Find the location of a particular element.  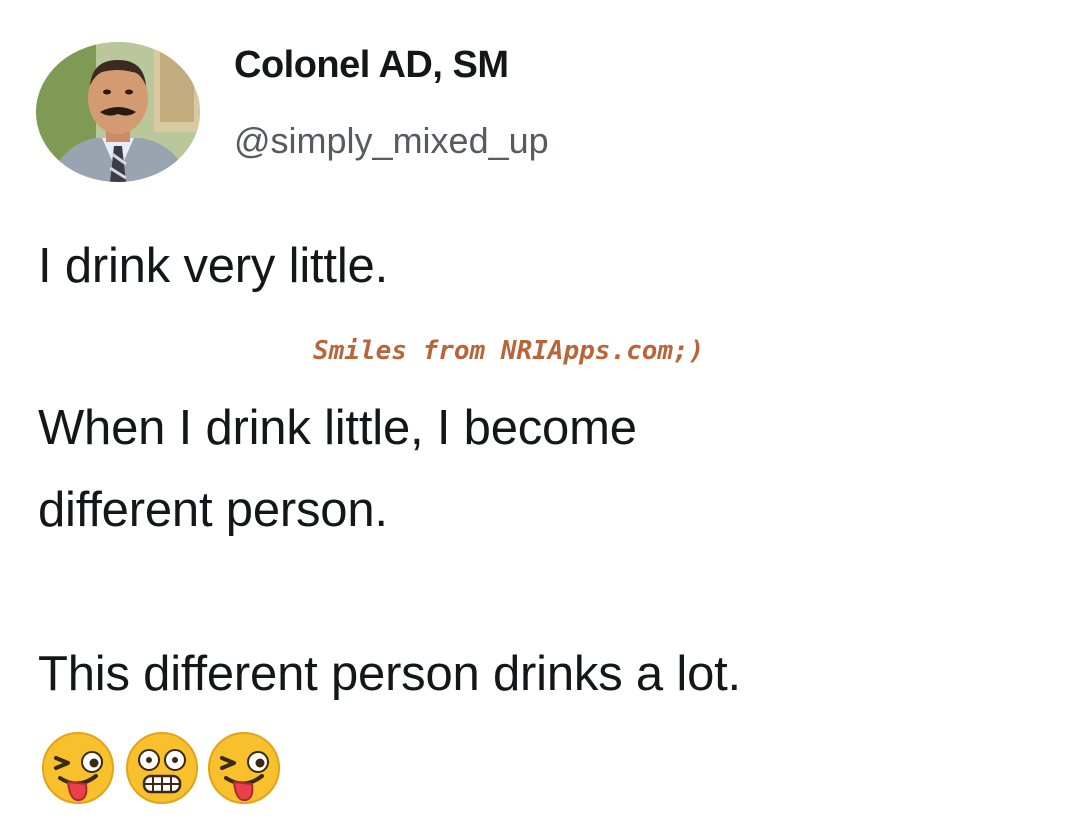

emoji-row is located at coordinates (170, 770).